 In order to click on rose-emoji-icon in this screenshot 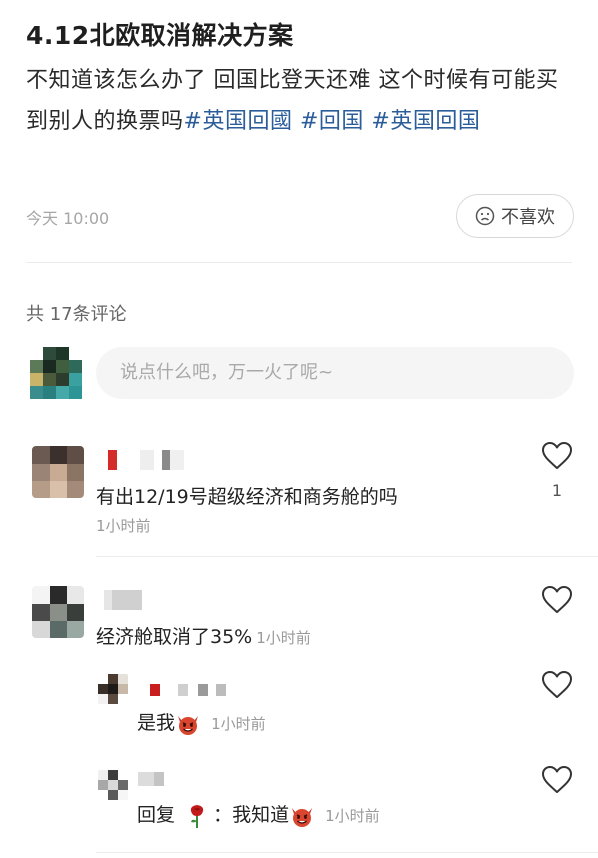, I will do `click(197, 816)`.